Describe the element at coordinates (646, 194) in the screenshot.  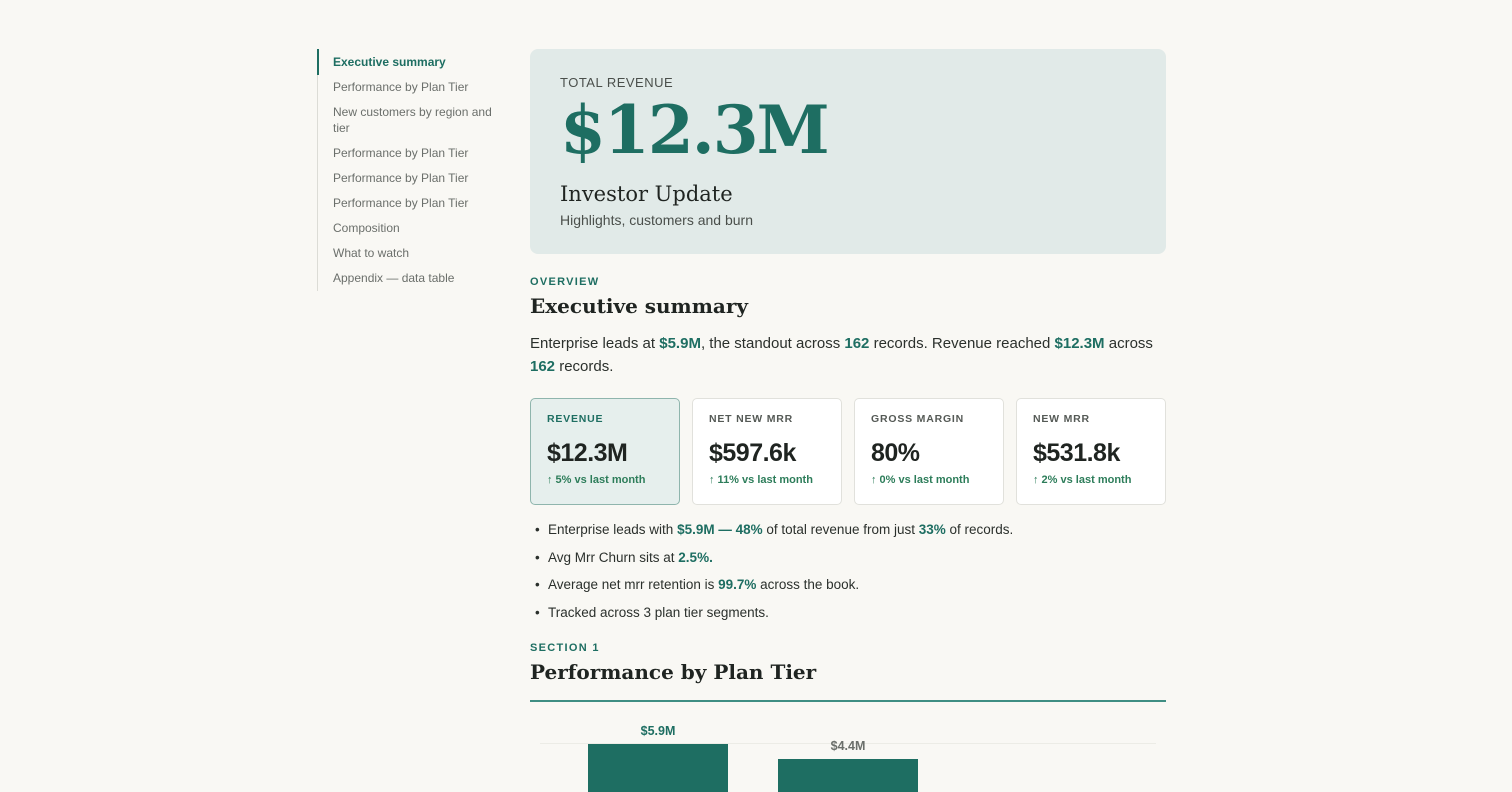
I see `hero-title: Investor Update` at that location.